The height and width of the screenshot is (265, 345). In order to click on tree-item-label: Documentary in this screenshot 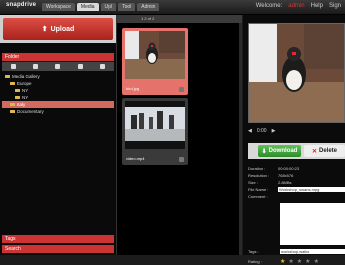, I will do `click(30, 111)`.